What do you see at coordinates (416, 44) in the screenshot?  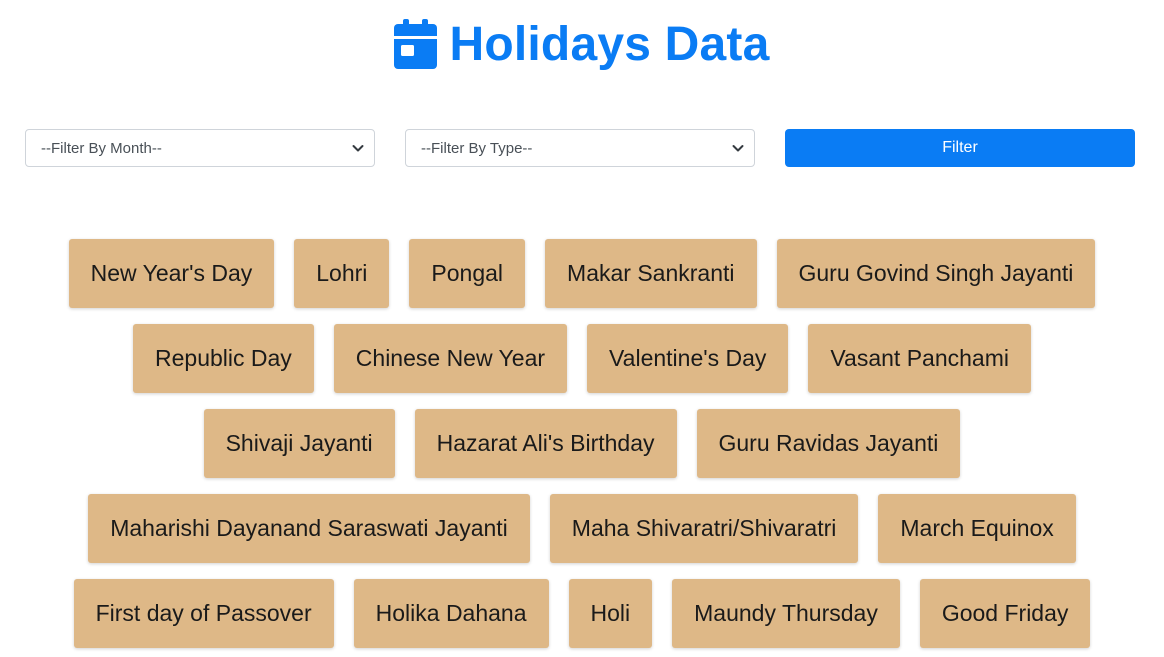 I see `calendar-icon` at bounding box center [416, 44].